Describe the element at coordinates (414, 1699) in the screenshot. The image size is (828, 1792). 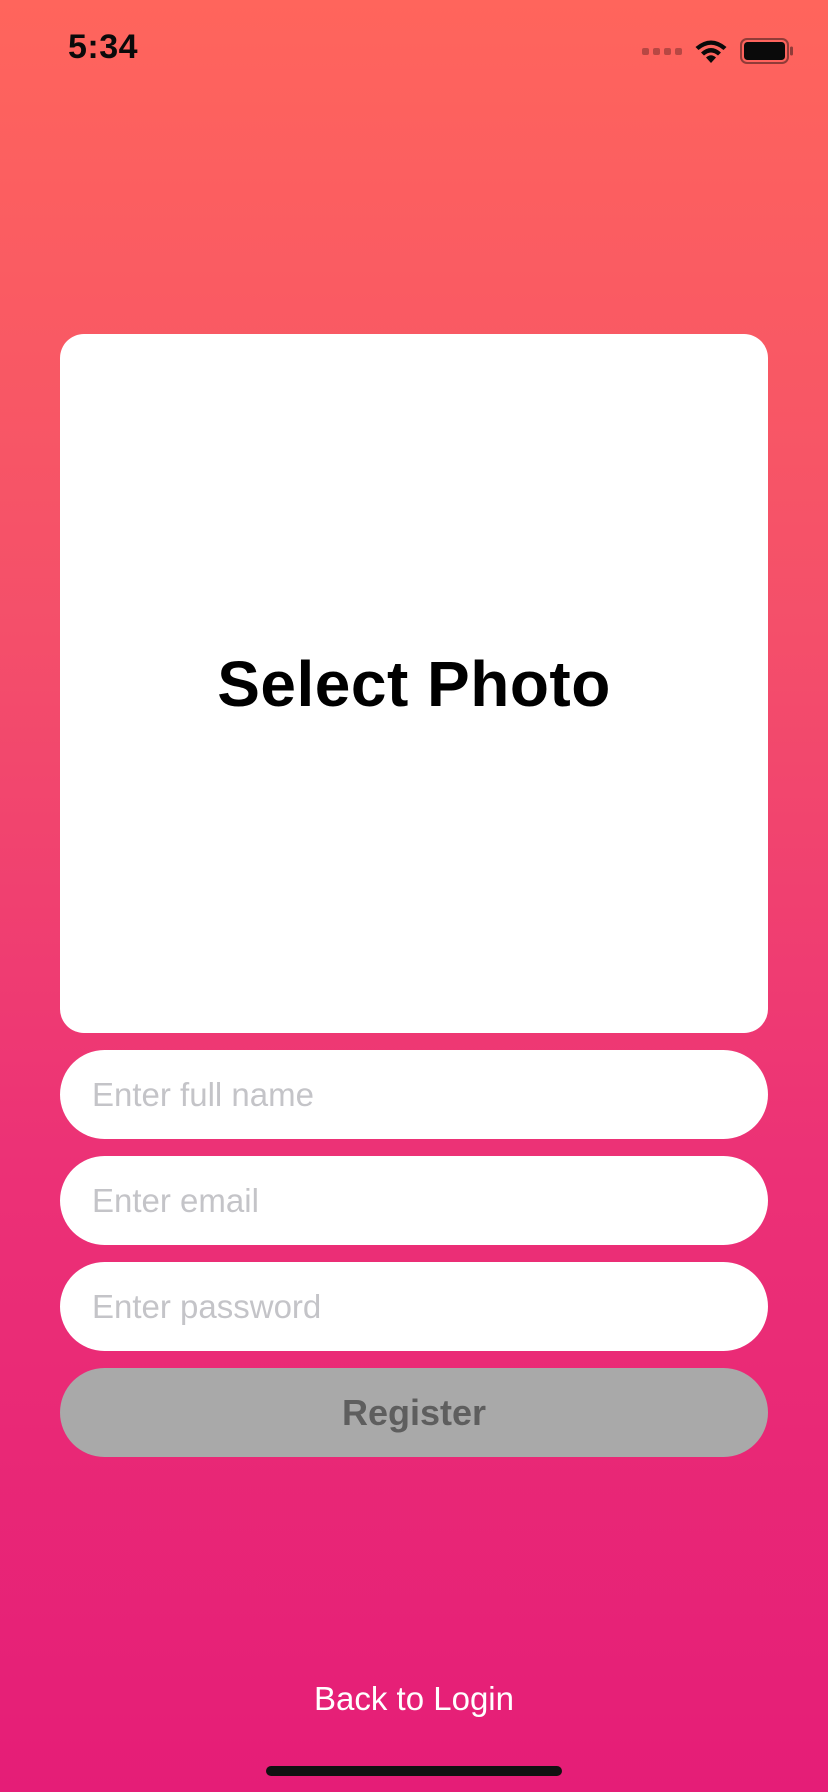
I see `back-to-login-button: Back to Login` at that location.